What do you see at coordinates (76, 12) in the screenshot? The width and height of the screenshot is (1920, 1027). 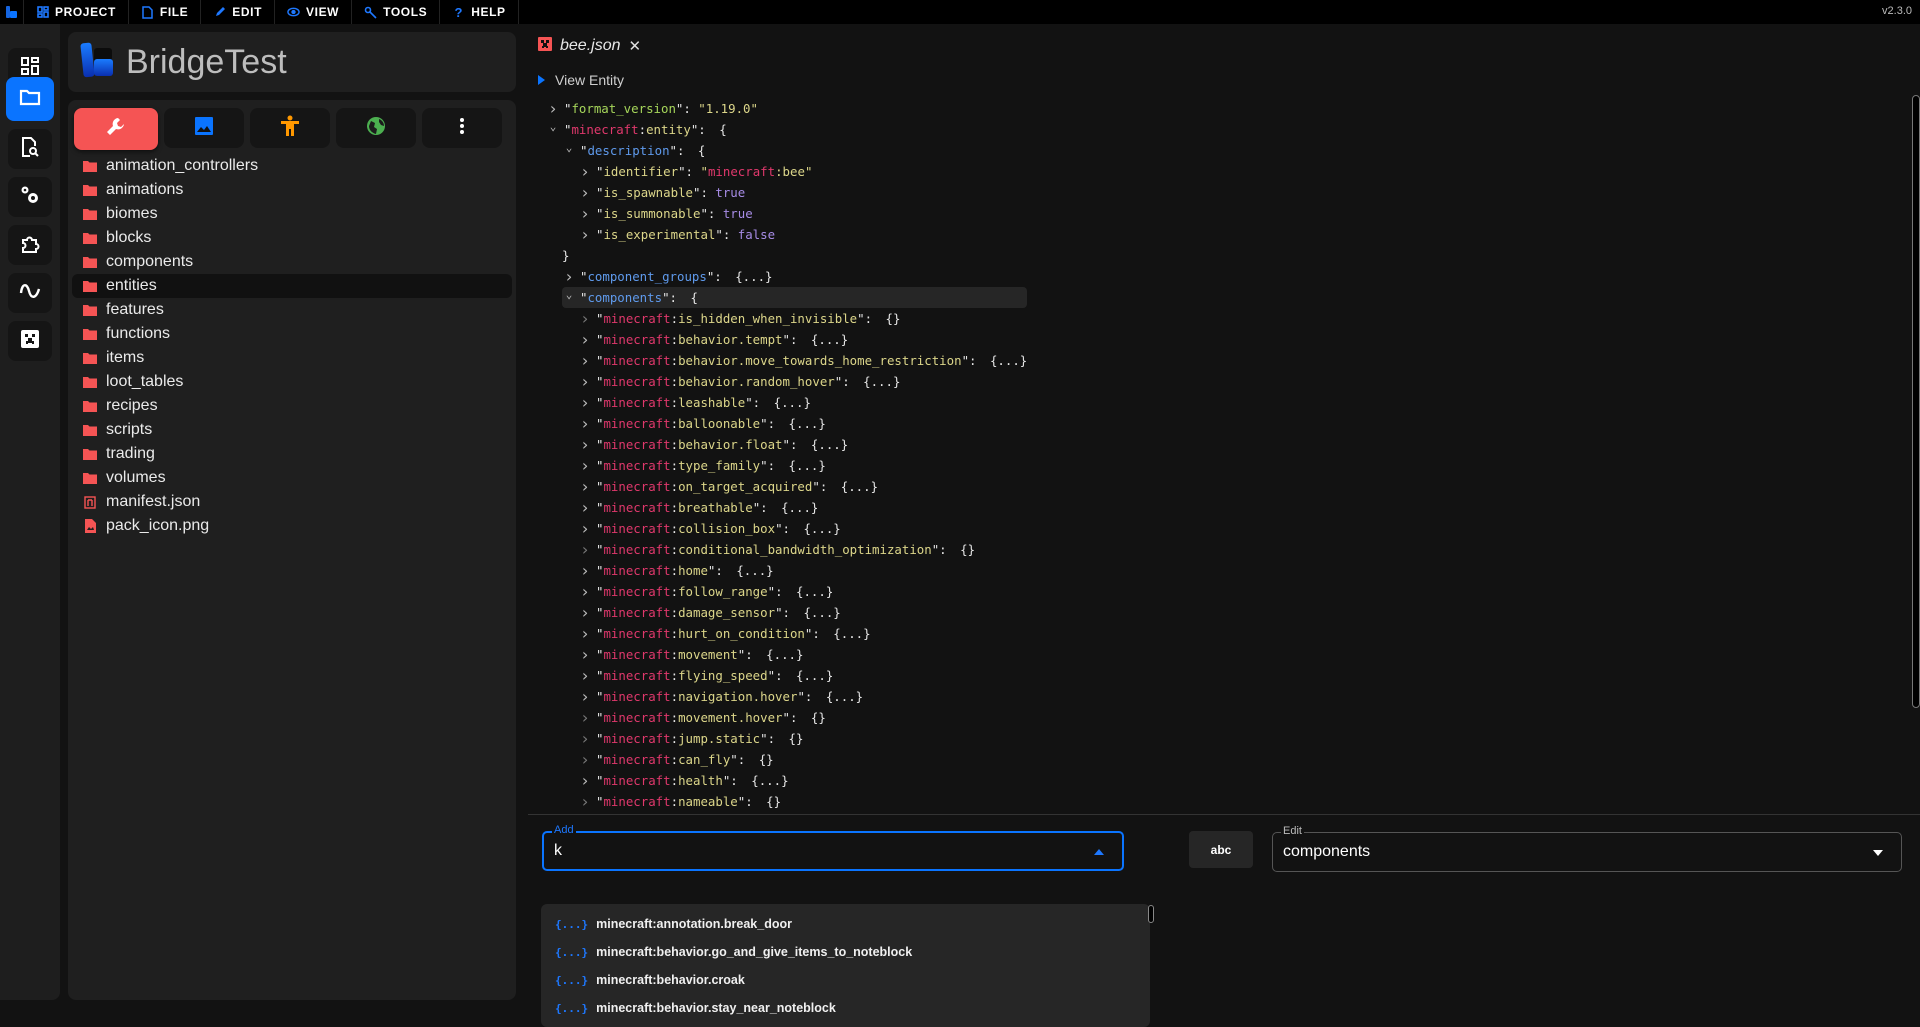 I see `menu-project: PROJECT` at bounding box center [76, 12].